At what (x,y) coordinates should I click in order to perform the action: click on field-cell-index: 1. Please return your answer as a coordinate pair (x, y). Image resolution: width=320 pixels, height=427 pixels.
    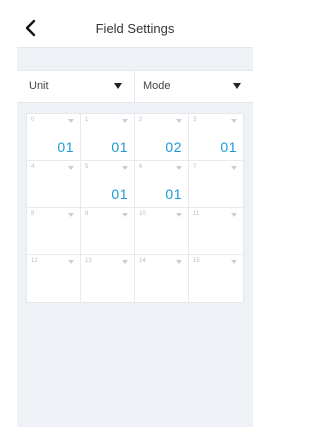
    Looking at the image, I should click on (87, 120).